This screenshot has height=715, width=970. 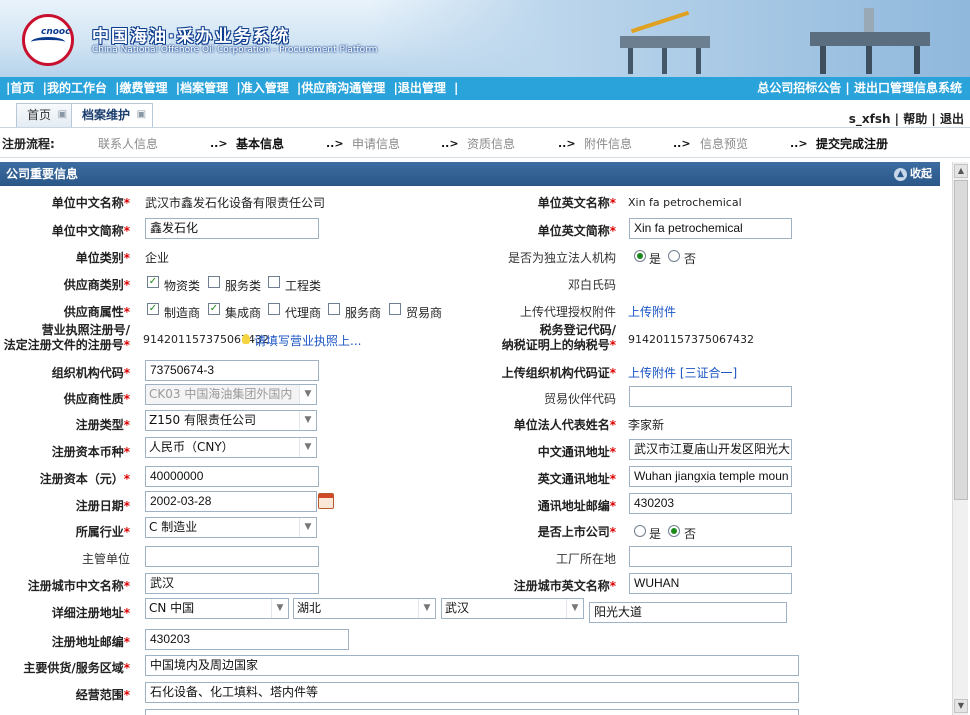 I want to click on independent-no-radio, so click(x=674, y=256).